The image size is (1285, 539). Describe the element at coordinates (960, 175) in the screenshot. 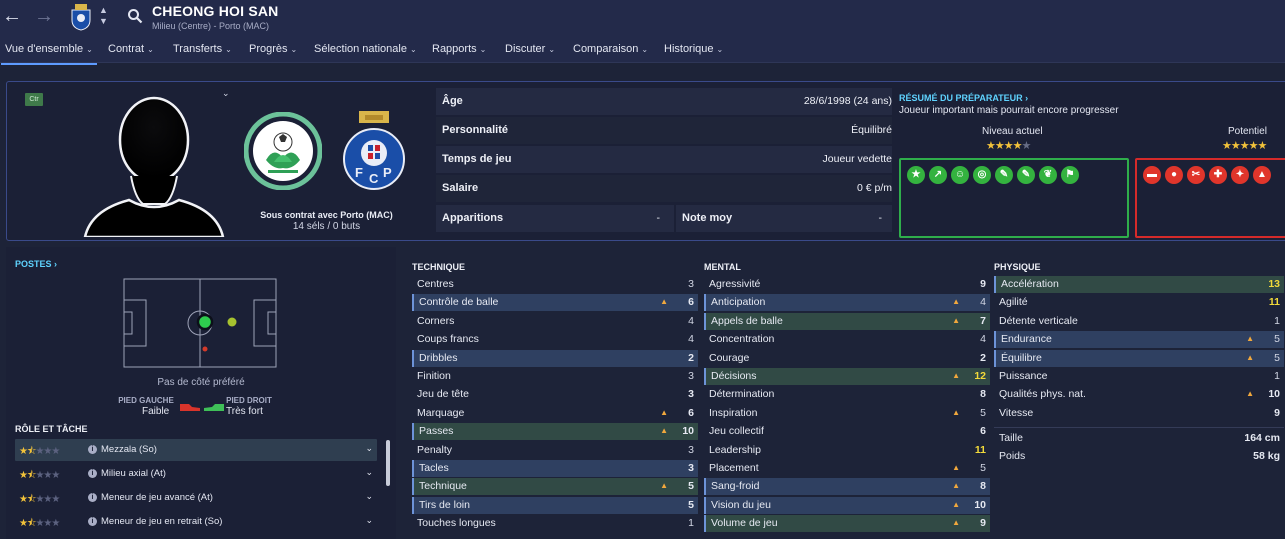

I see `head-icon: ☺` at that location.